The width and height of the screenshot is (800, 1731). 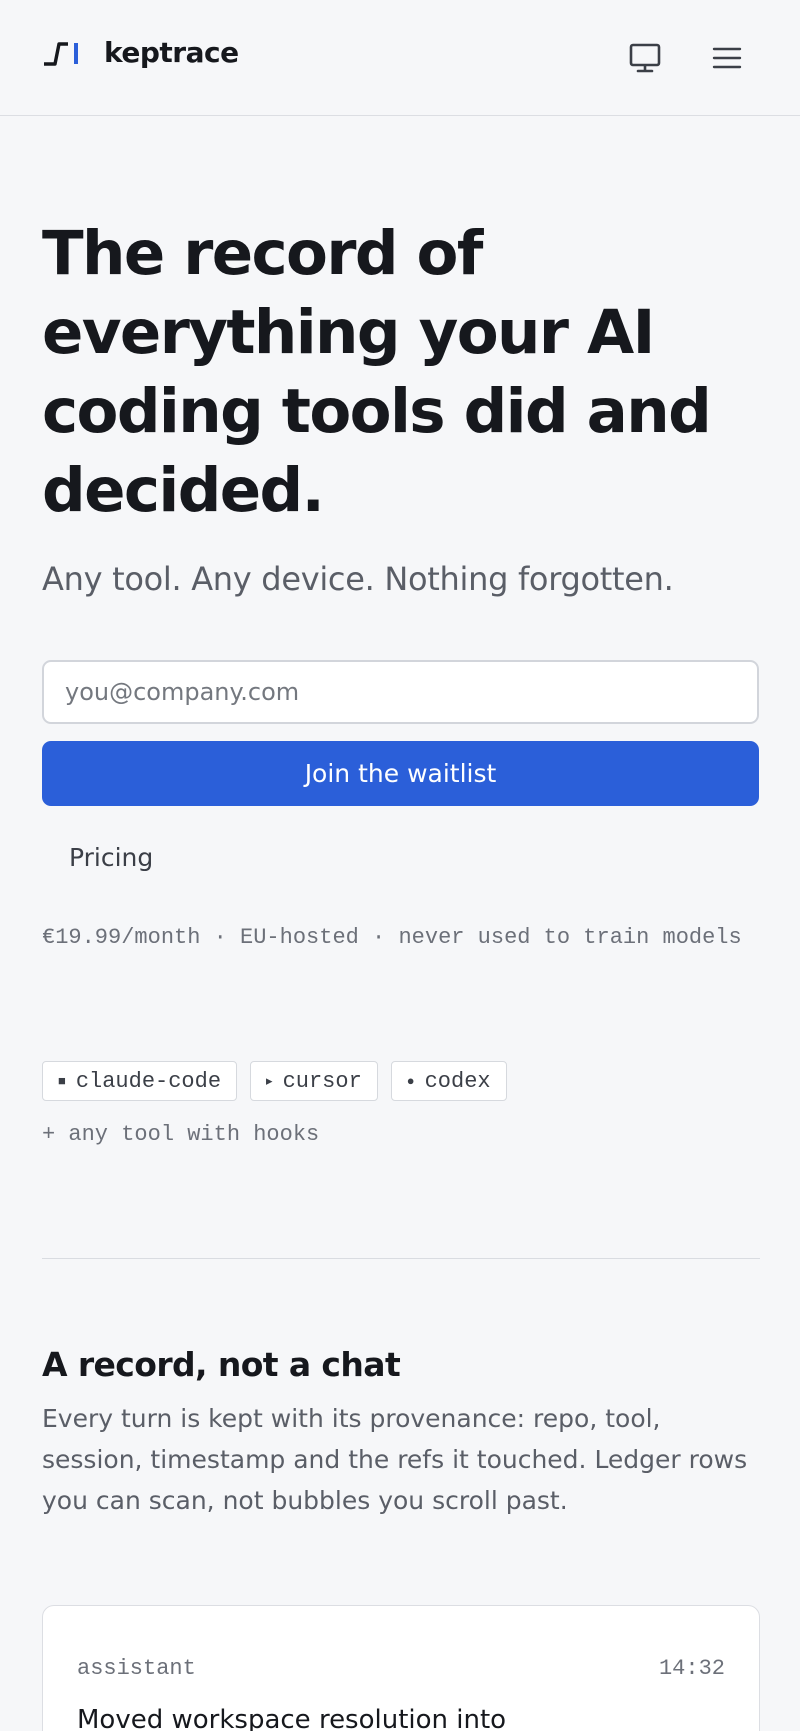 I want to click on tool-chip-codex: ● codex, so click(x=448, y=1081).